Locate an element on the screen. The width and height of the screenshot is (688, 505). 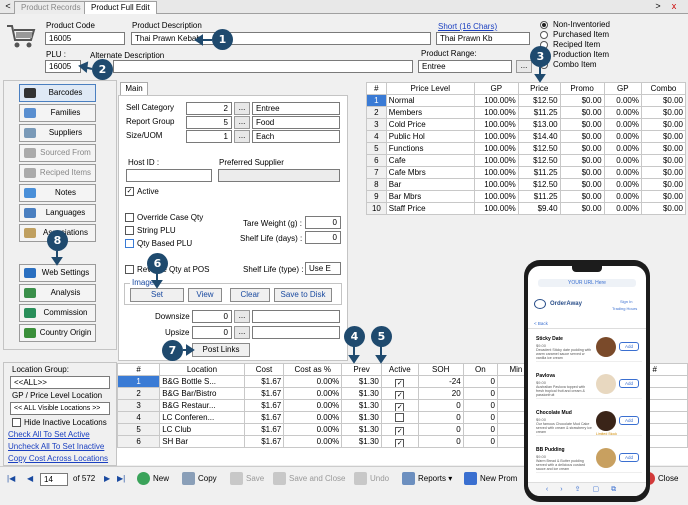
callout-5: 5 is located at coordinates (381, 336).